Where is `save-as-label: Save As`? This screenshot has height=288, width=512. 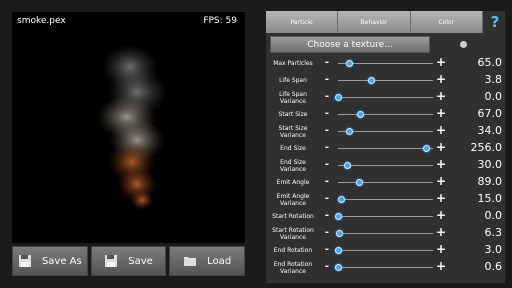
save-as-label: Save As is located at coordinates (61, 261).